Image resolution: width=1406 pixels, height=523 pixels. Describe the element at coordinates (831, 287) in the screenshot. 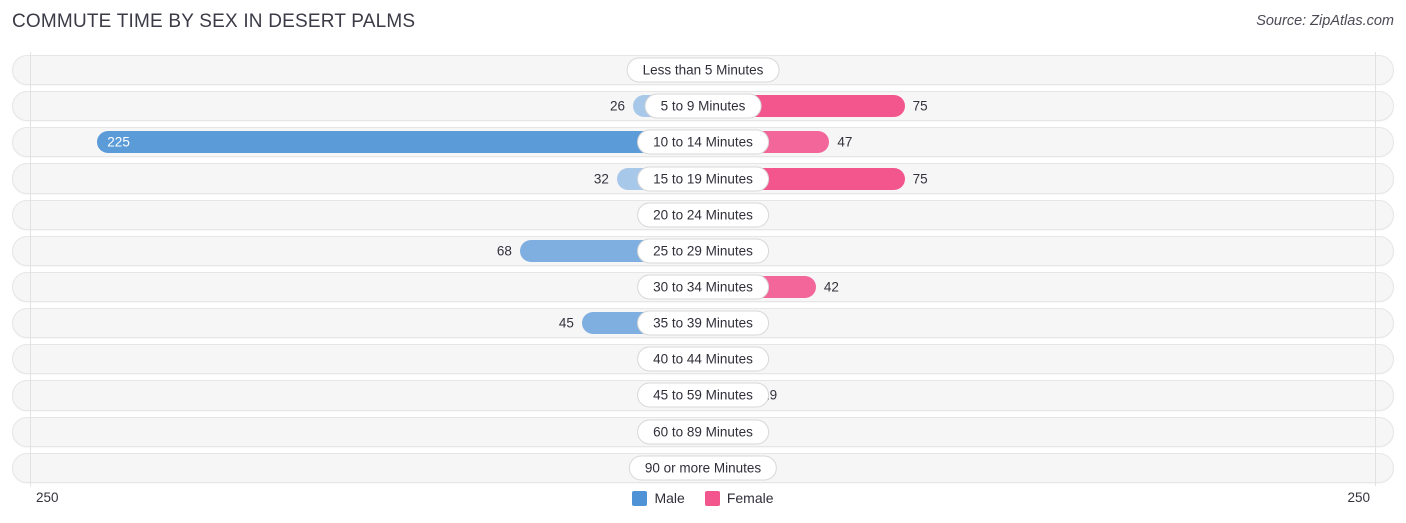

I see `bar-value-female: 42` at that location.